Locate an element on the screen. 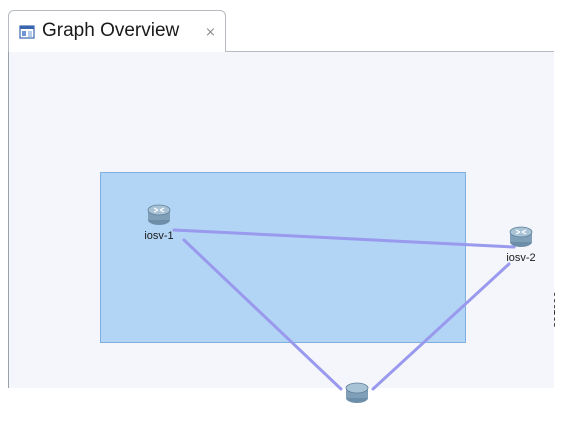 The height and width of the screenshot is (426, 566). editor-tab-strip: Graph Overview ⨯ is located at coordinates (278, 26).